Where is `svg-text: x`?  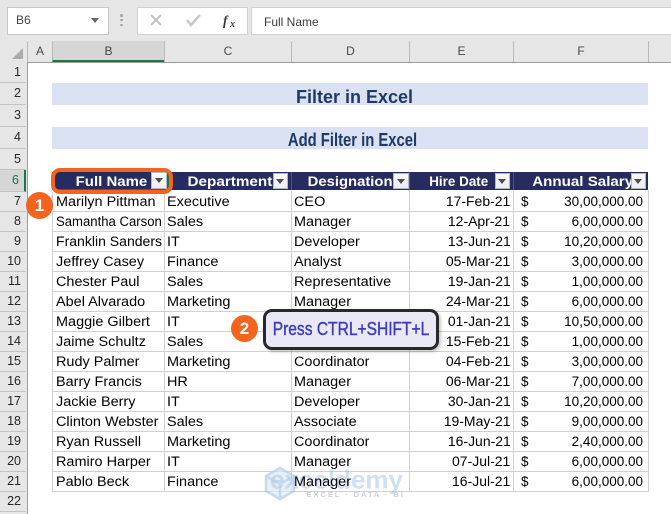 svg-text: x is located at coordinates (232, 24).